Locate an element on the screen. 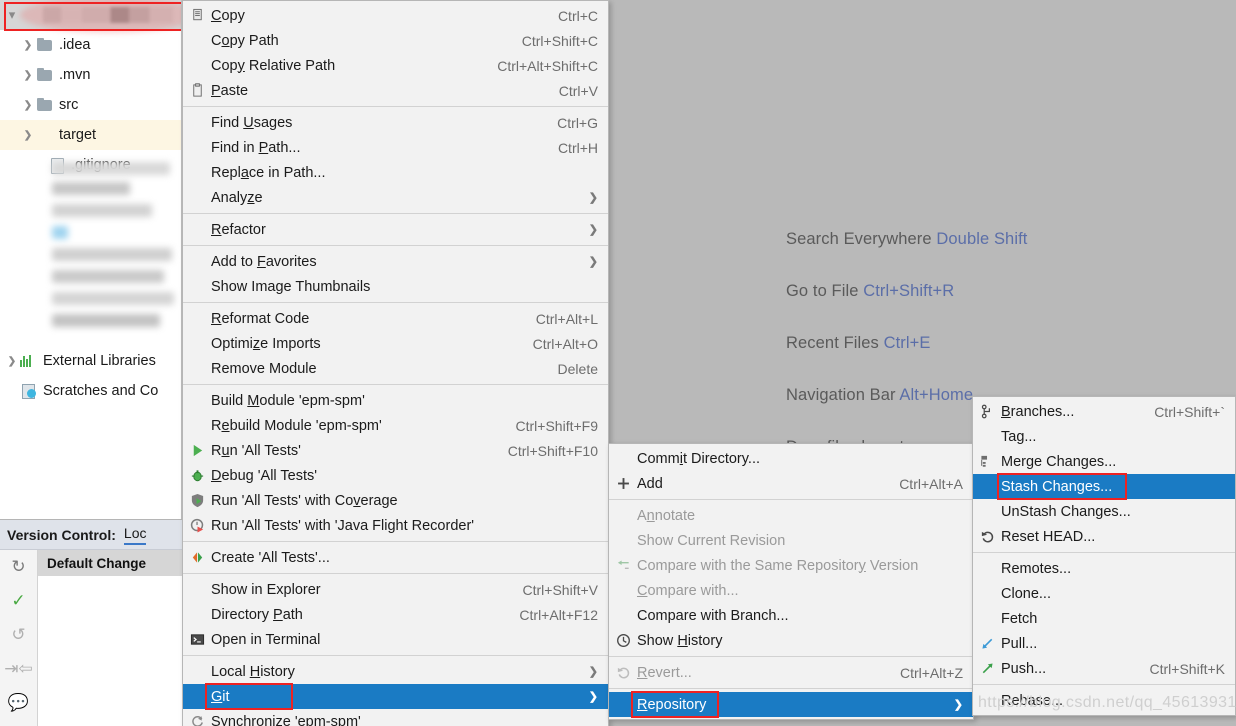 The height and width of the screenshot is (726, 1236). debug-icon is located at coordinates (197, 475).